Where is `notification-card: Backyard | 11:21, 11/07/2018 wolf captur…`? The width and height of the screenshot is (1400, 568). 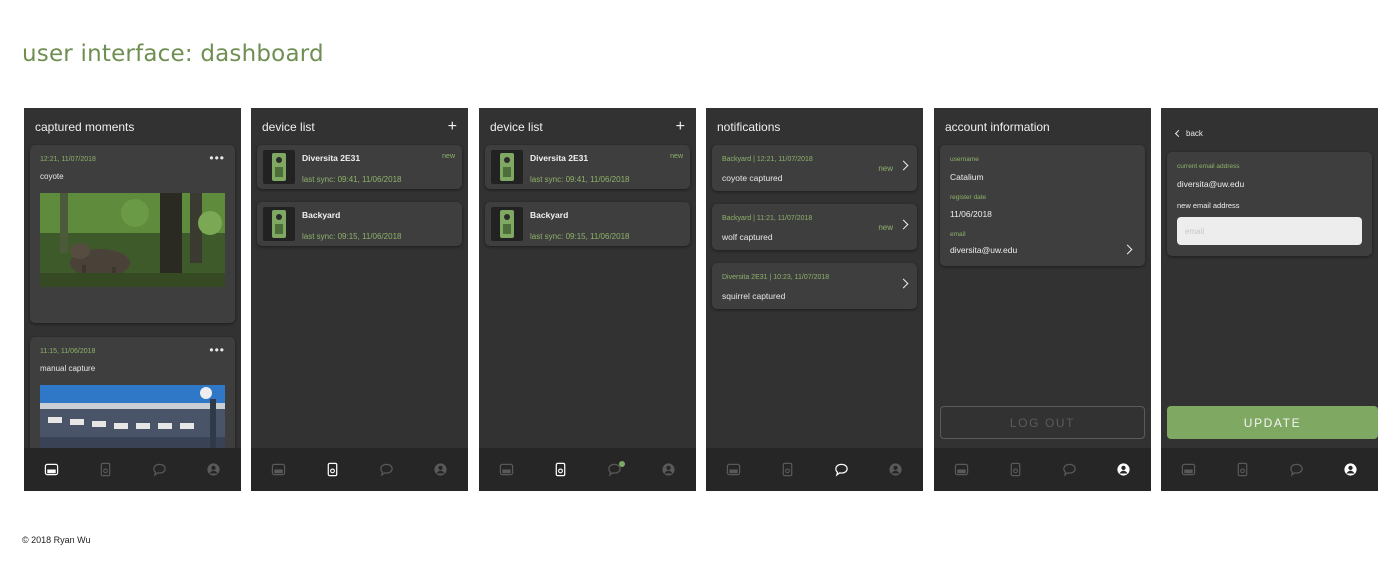 notification-card: Backyard | 11:21, 11/07/2018 wolf captur… is located at coordinates (814, 227).